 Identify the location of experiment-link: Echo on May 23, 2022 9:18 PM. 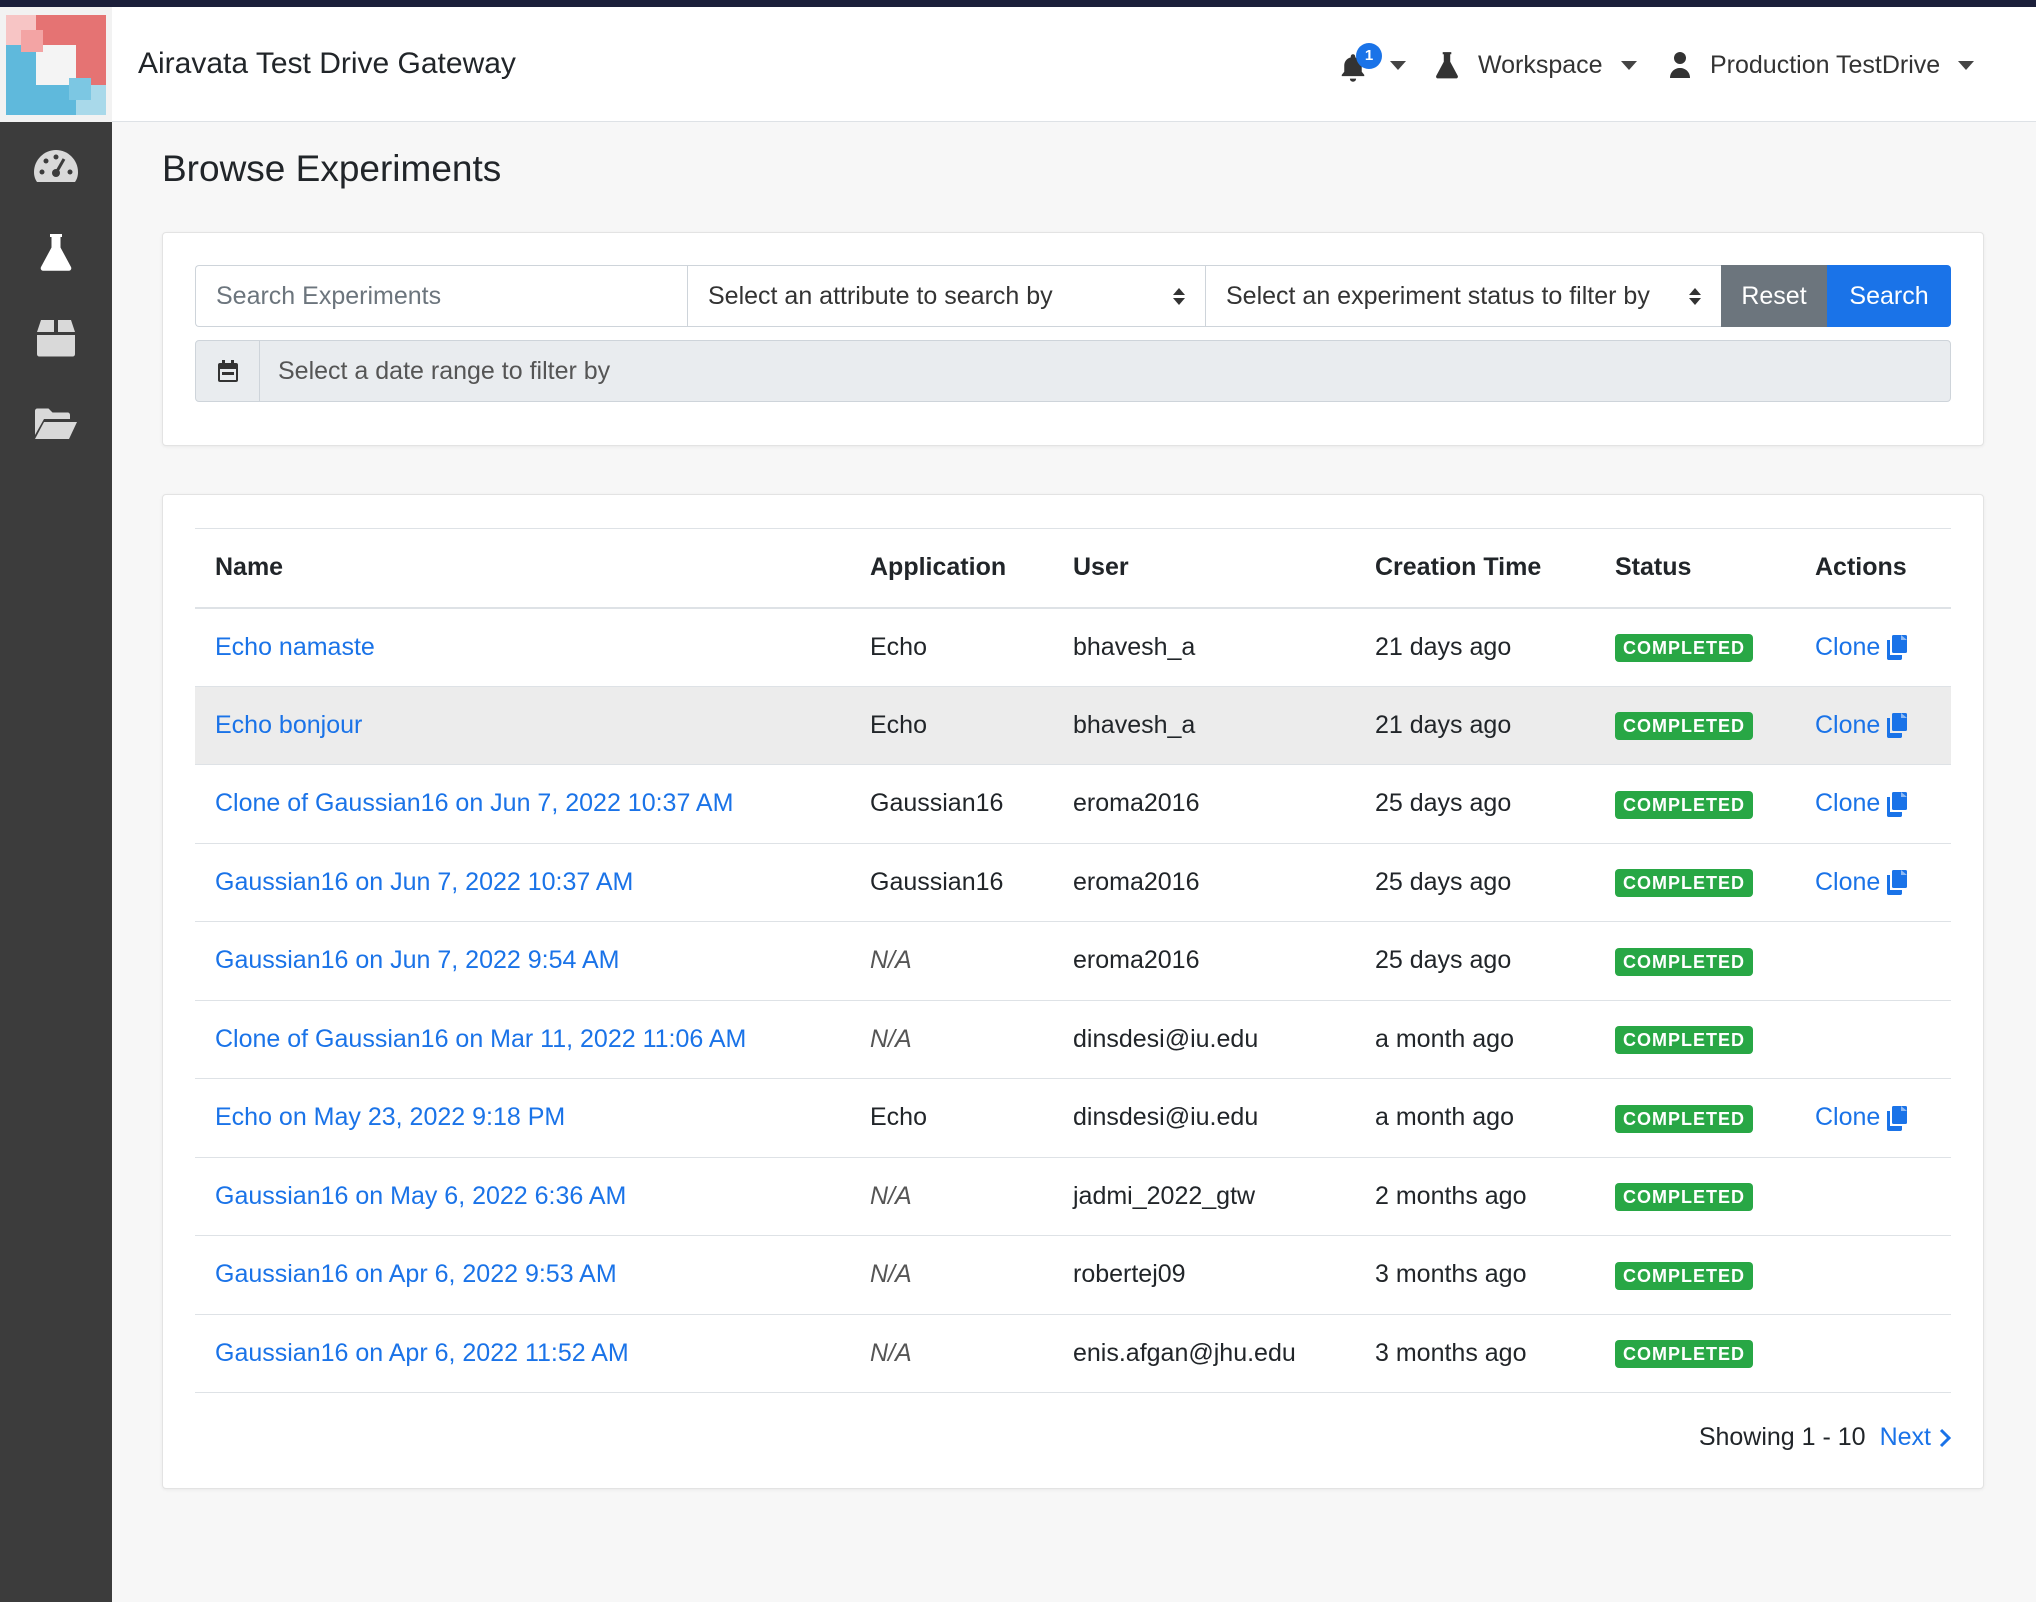
(390, 1117).